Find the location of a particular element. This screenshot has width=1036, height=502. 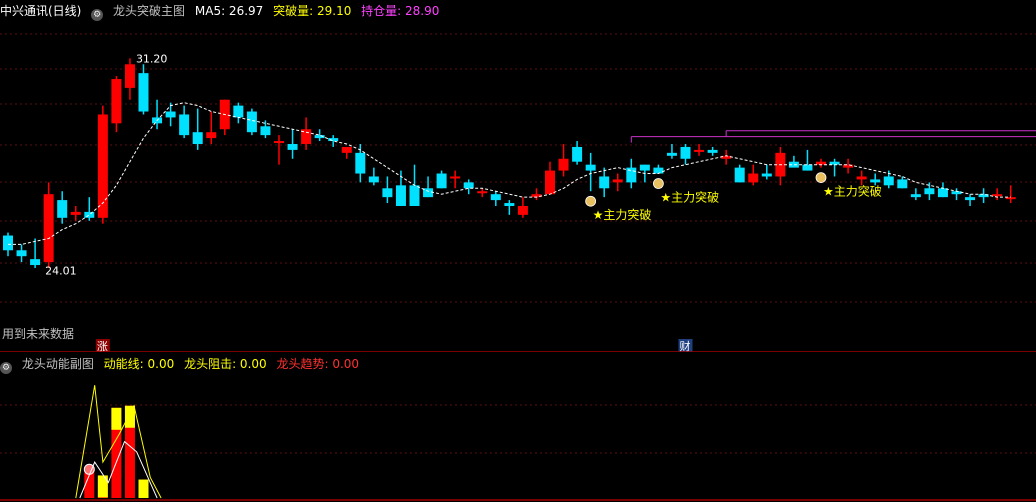

sub-indicator-name: 龙头动能副图 is located at coordinates (58, 364).